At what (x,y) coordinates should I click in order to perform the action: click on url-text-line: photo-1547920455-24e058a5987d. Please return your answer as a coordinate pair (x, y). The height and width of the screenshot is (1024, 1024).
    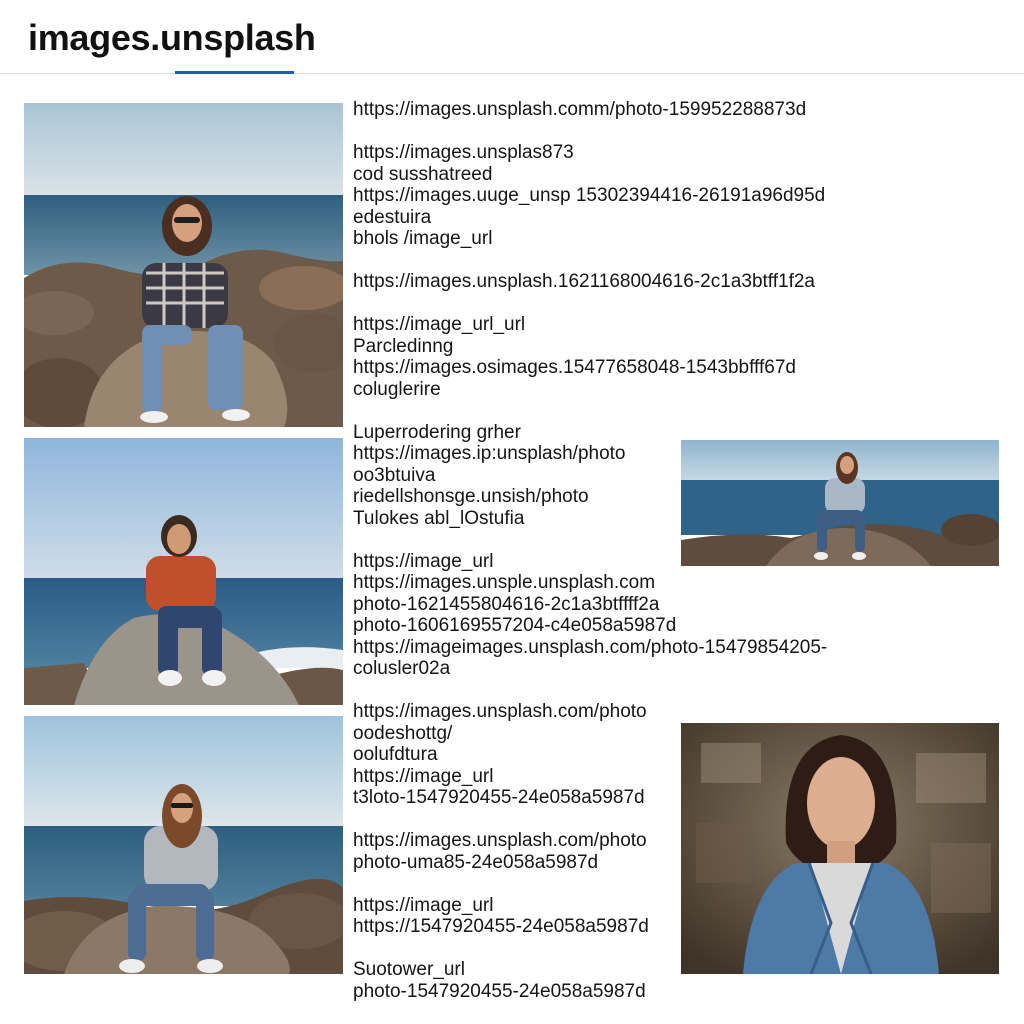
    Looking at the image, I should click on (499, 991).